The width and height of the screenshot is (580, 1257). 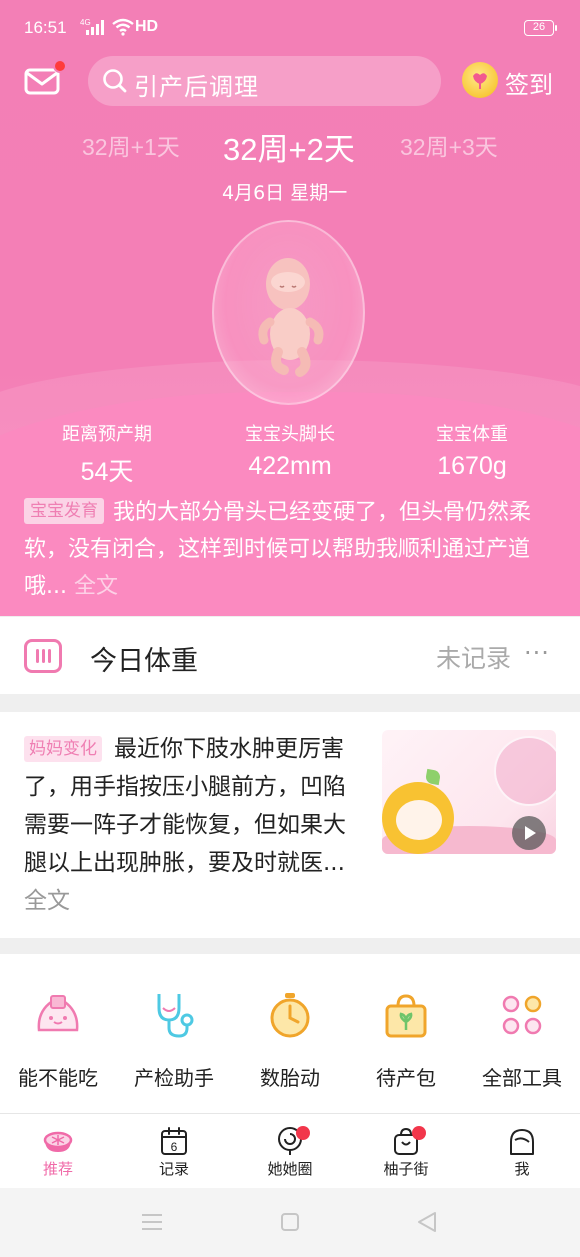 I want to click on nav-label: 推荐, so click(x=57, y=1169).